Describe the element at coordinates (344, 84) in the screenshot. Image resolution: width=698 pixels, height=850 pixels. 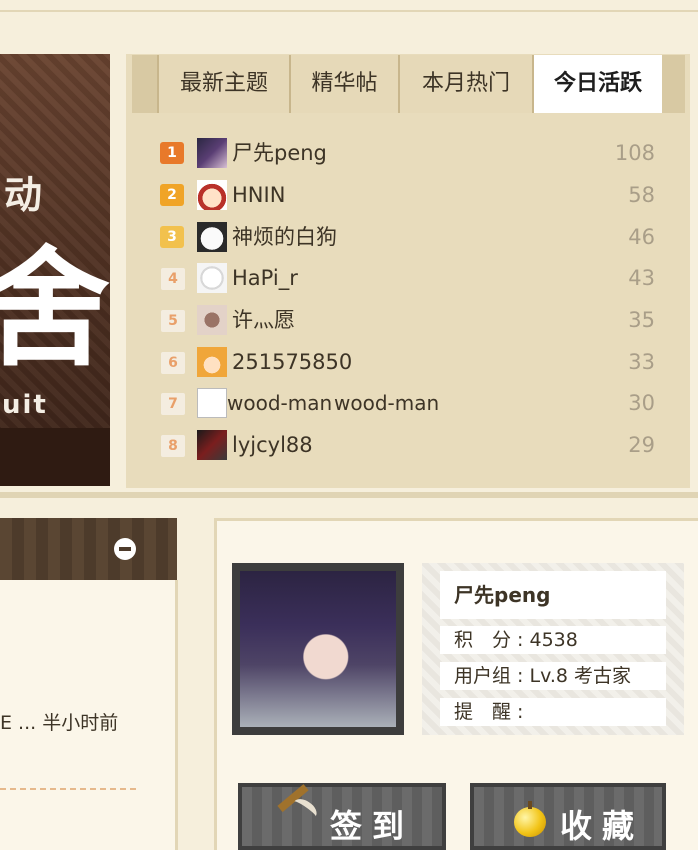
I see `tab-featured: 精华帖` at that location.